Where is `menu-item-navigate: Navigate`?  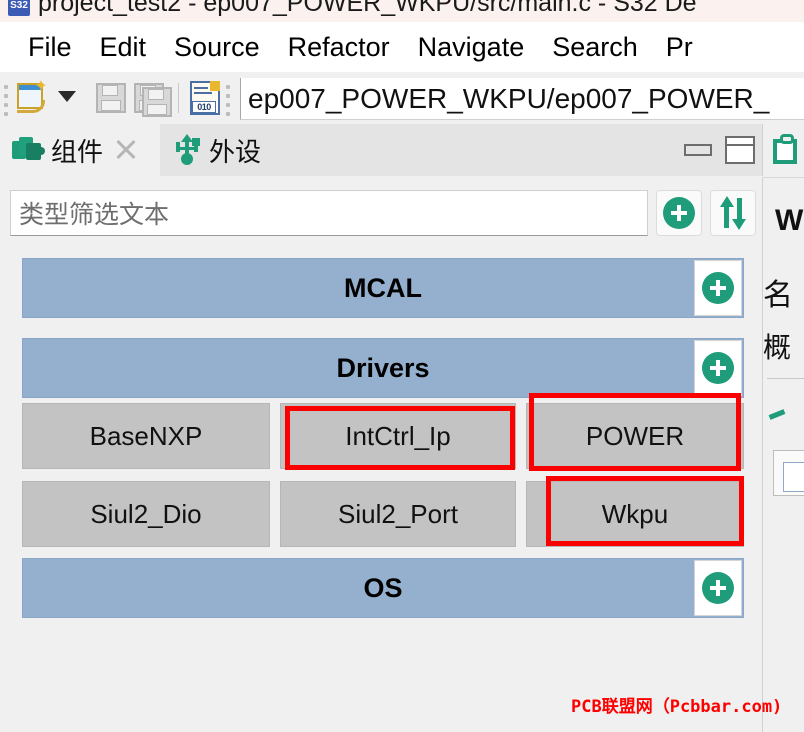 menu-item-navigate: Navigate is located at coordinates (471, 47).